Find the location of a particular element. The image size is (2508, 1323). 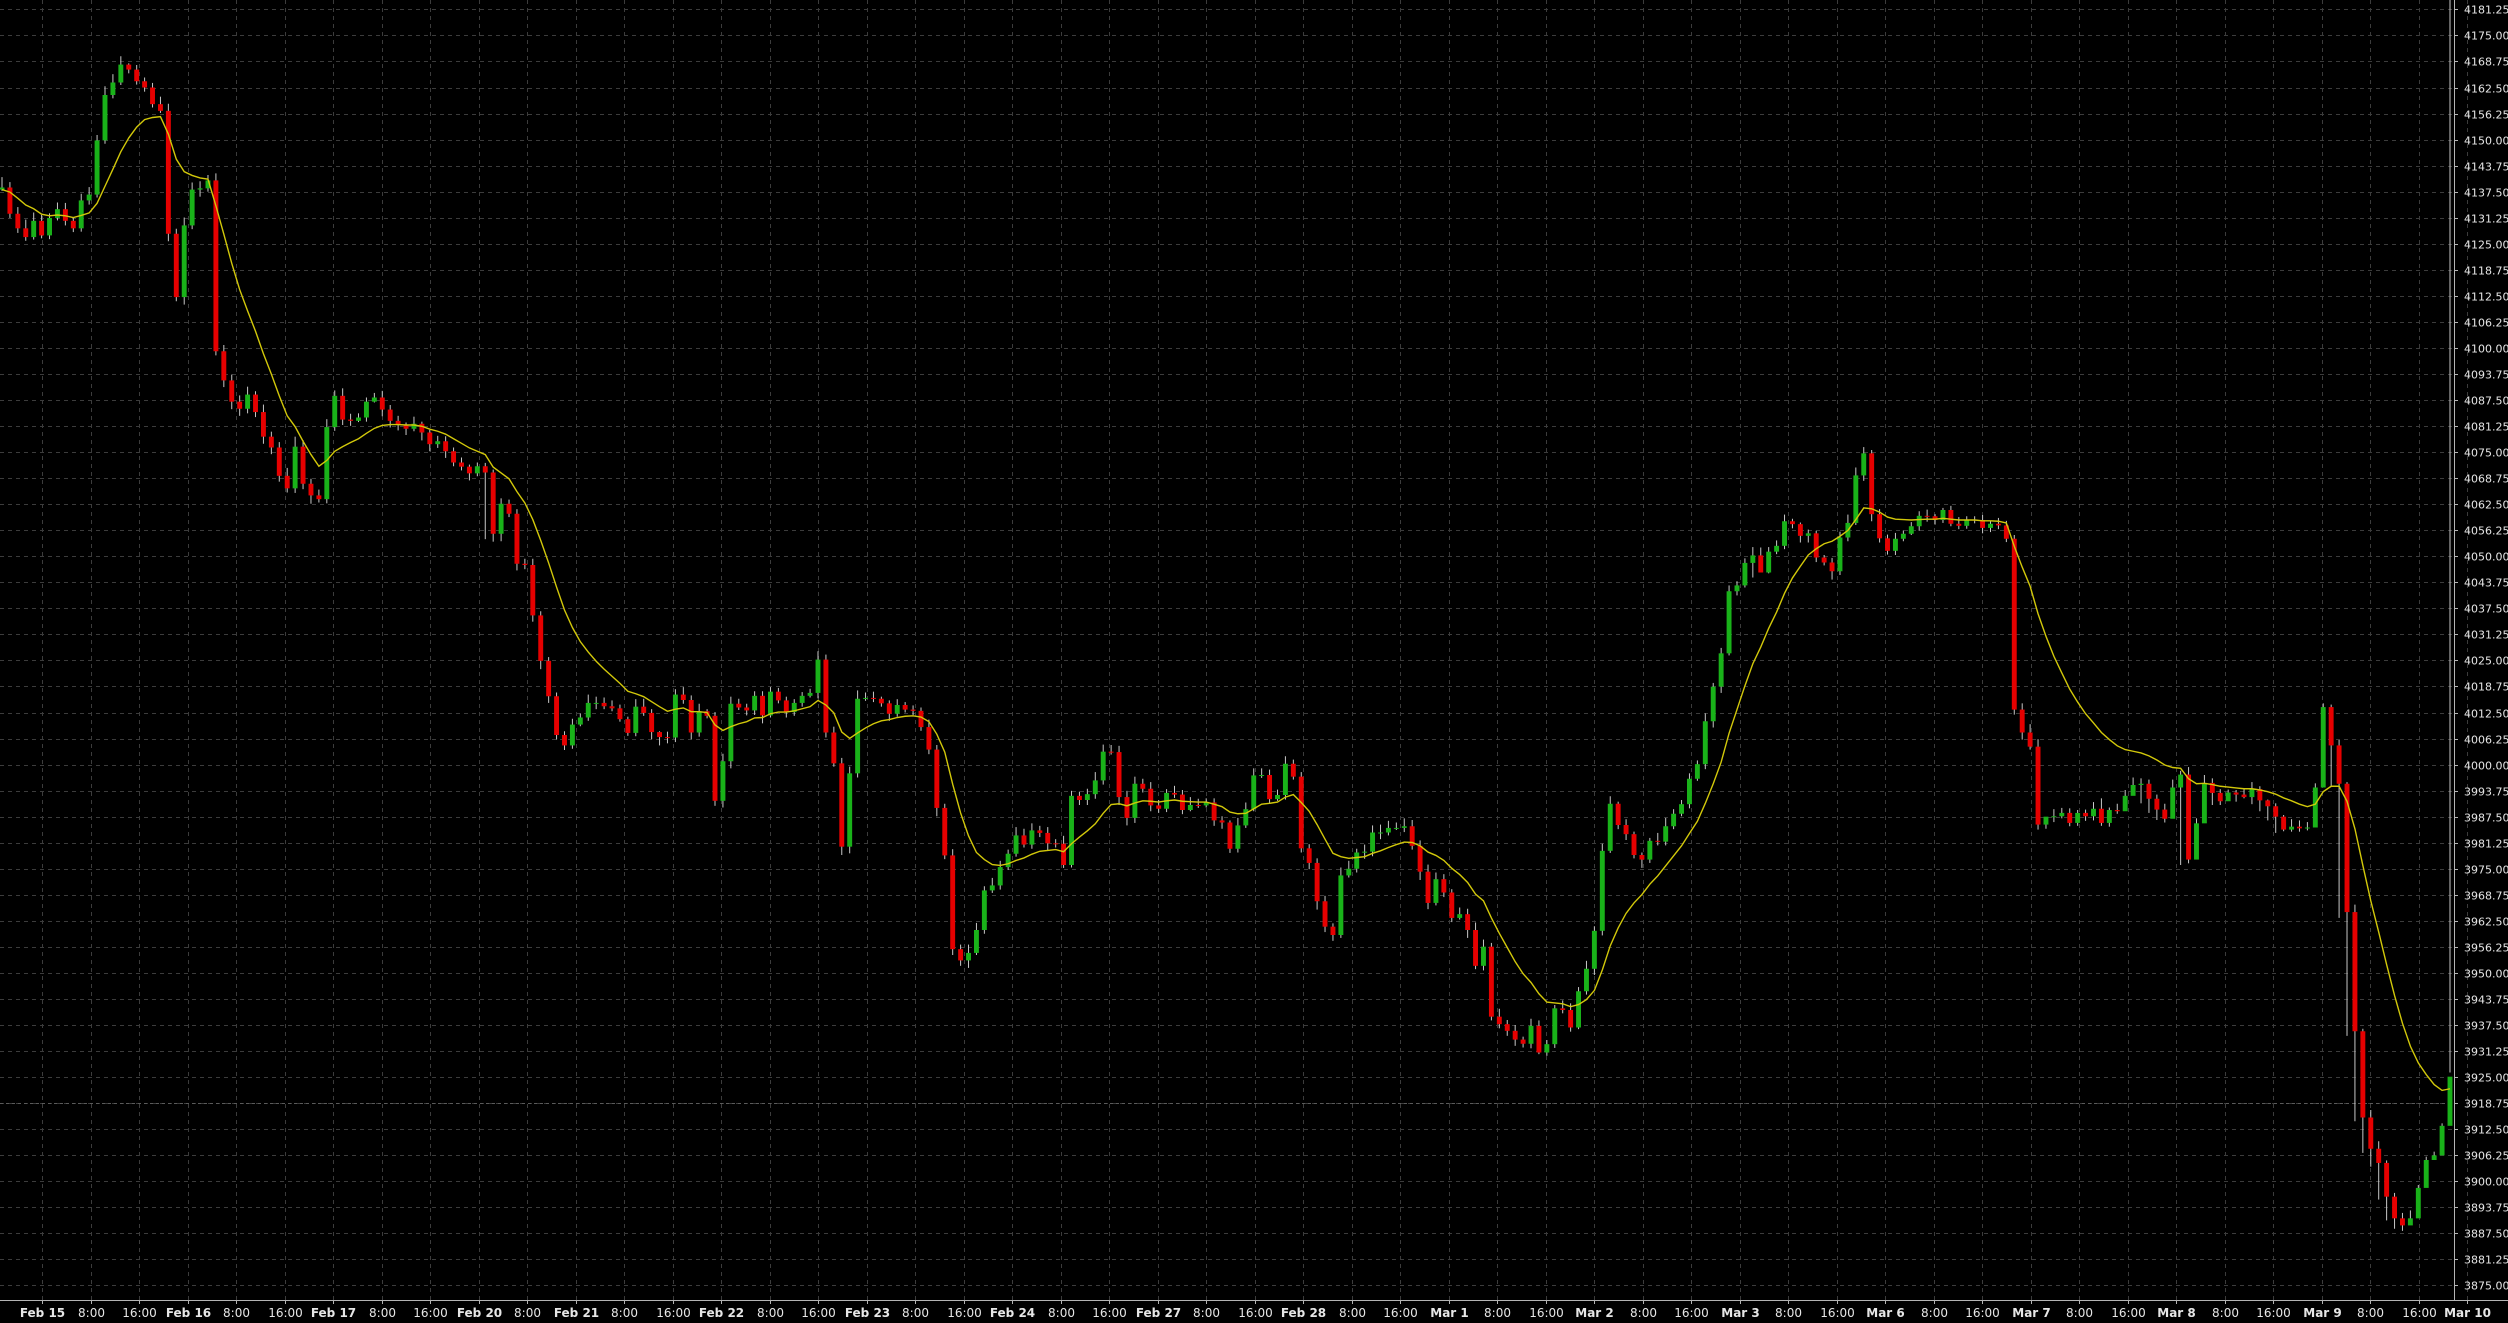

y-tick-label: 4118.75 is located at coordinates (2486, 271).